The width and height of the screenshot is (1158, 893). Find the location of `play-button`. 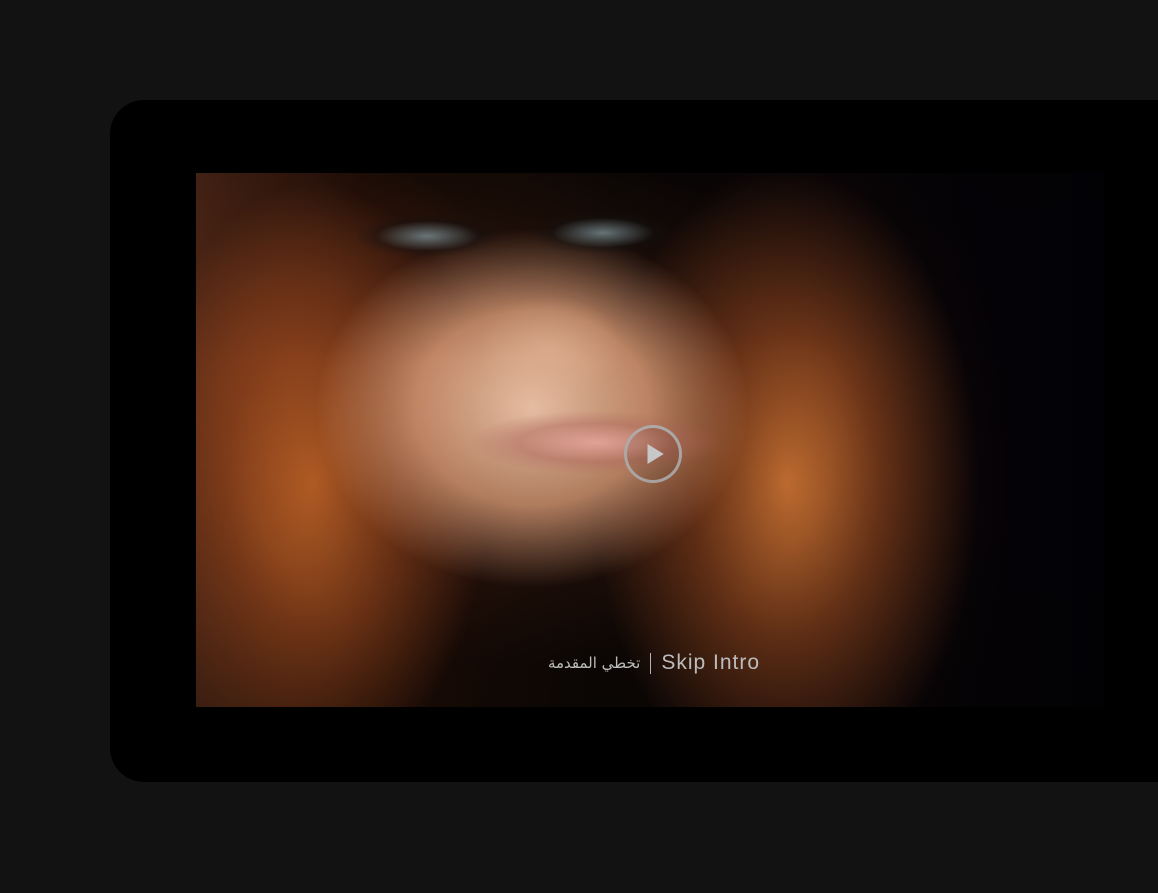

play-button is located at coordinates (653, 454).